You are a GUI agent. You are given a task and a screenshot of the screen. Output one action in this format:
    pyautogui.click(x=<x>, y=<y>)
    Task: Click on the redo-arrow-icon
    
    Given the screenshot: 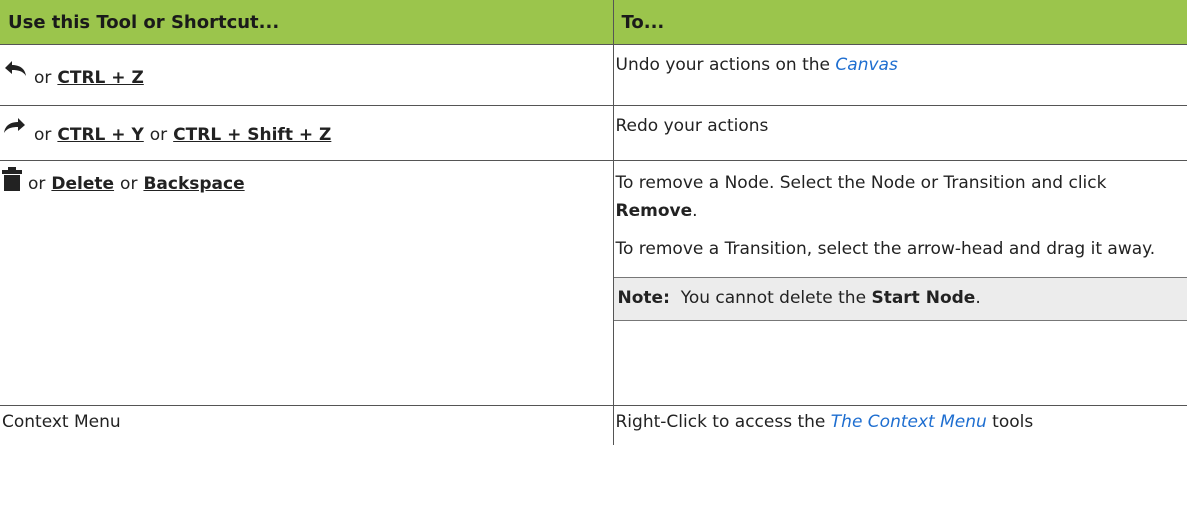 What is the action you would take?
    pyautogui.click(x=15, y=126)
    